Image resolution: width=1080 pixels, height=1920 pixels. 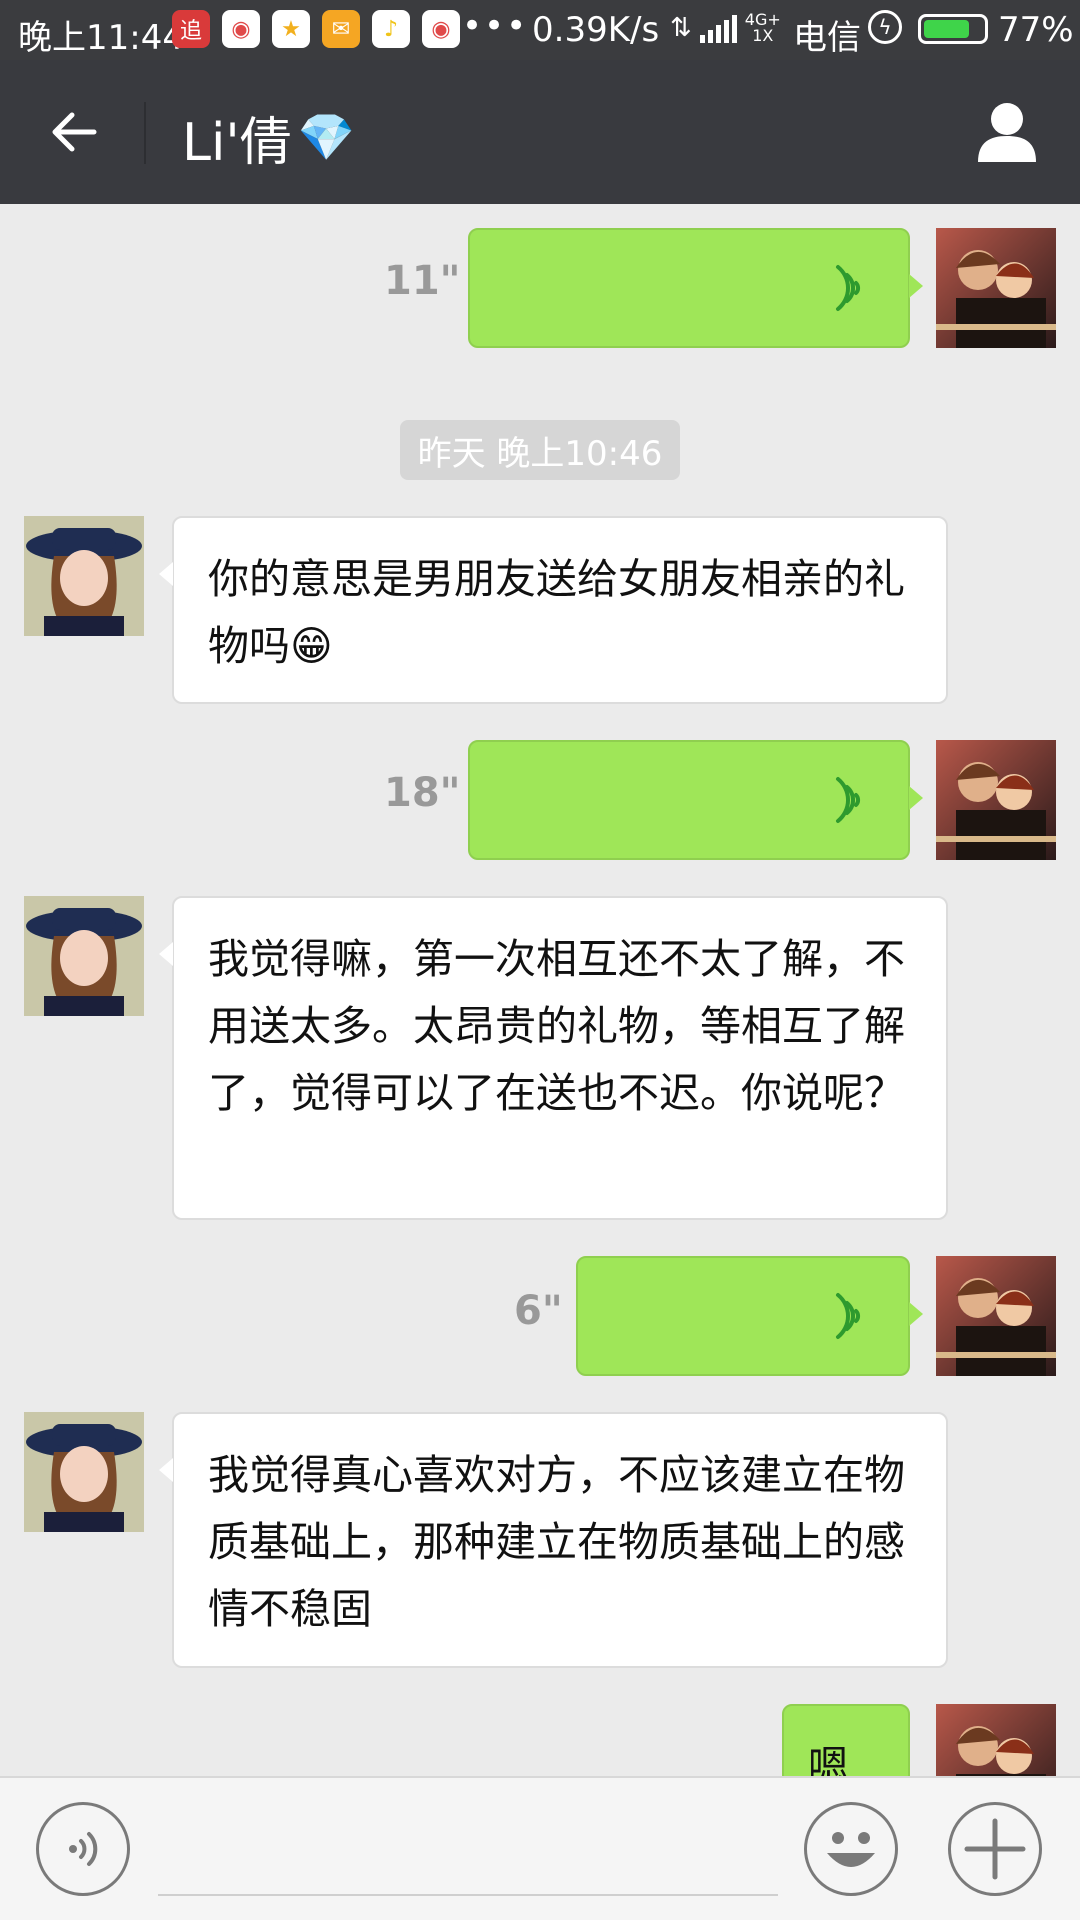 I want to click on chat-title: Li'倩 💎, so click(x=268, y=137).